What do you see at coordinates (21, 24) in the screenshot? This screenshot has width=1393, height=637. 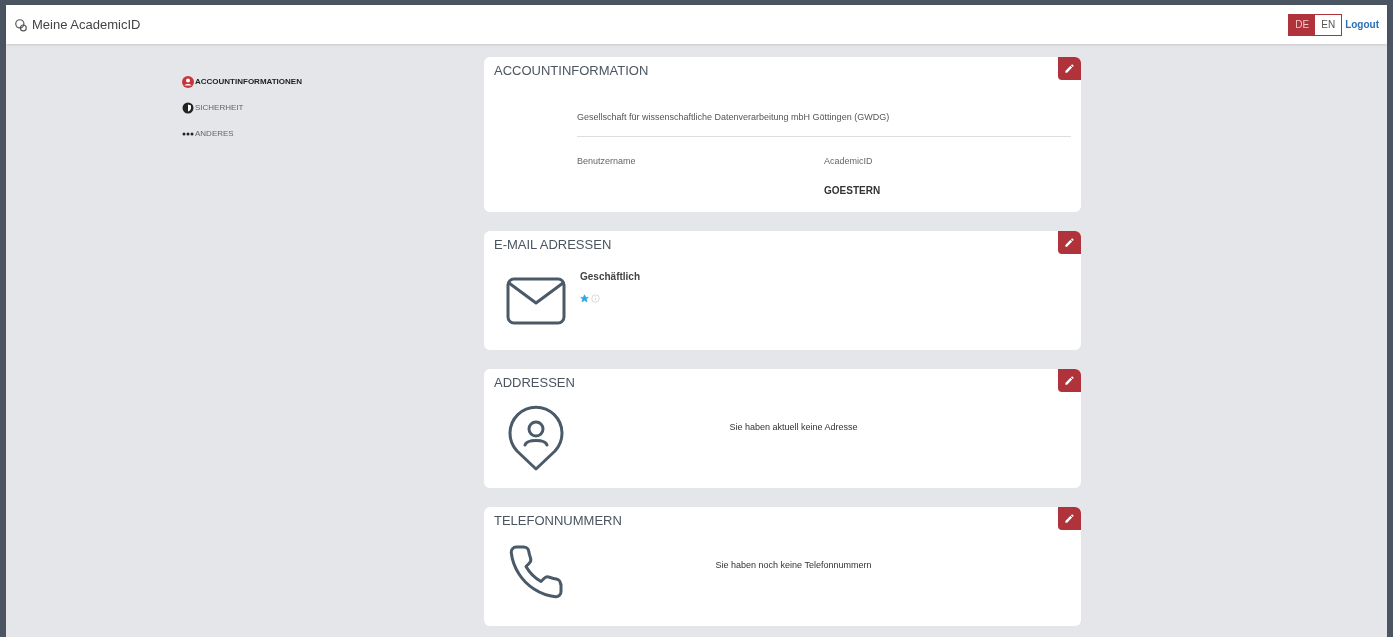 I see `logo-icon` at bounding box center [21, 24].